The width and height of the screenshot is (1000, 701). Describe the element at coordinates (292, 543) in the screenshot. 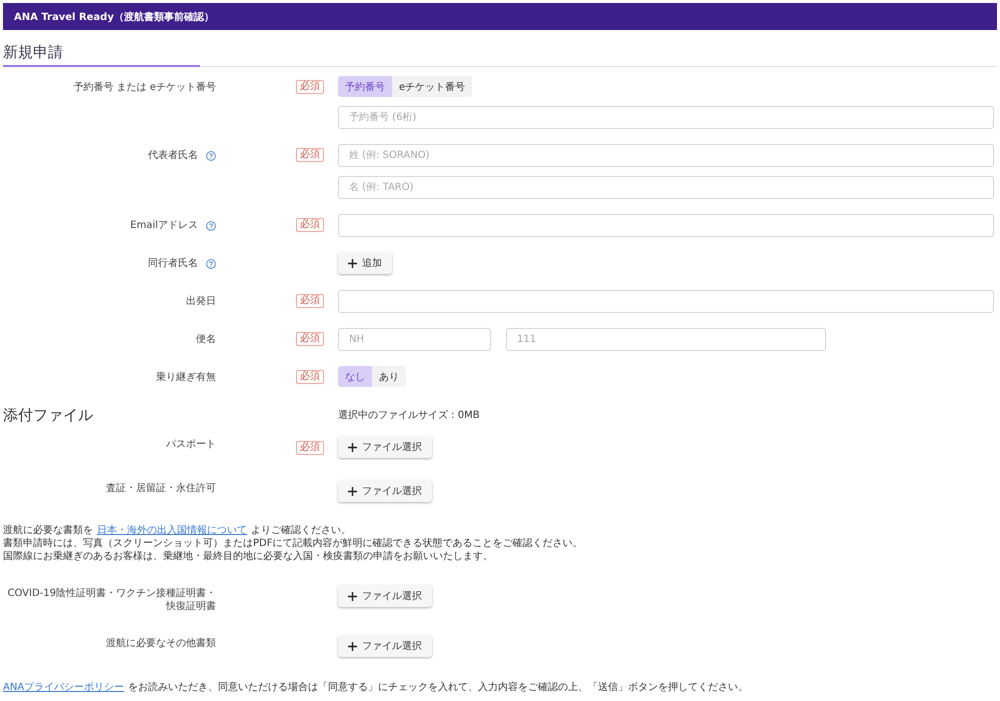

I see `notice-text: 書類申請時には、写真（スクリーンショット可）またはPDFにて記載内容が鮮明に確認できる状態であることをご確認ください。` at that location.